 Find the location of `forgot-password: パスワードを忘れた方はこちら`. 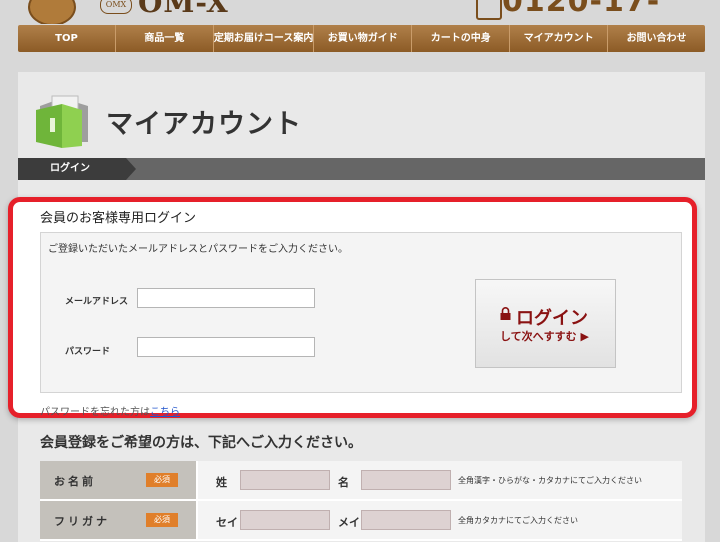

forgot-password: パスワードを忘れた方はこちら is located at coordinates (110, 410).